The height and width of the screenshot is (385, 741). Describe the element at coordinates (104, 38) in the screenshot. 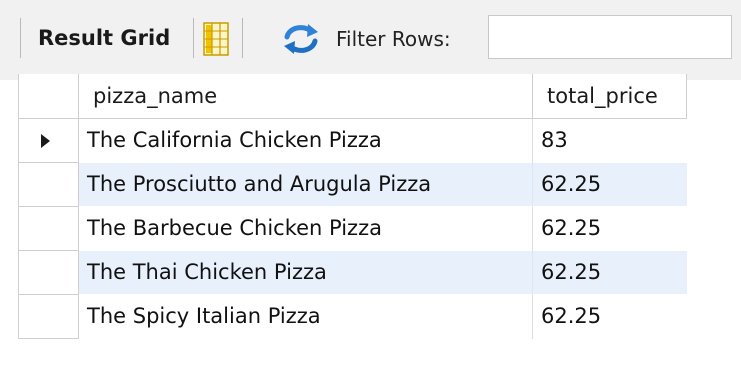

I see `result-grid-tab: Result Grid` at that location.